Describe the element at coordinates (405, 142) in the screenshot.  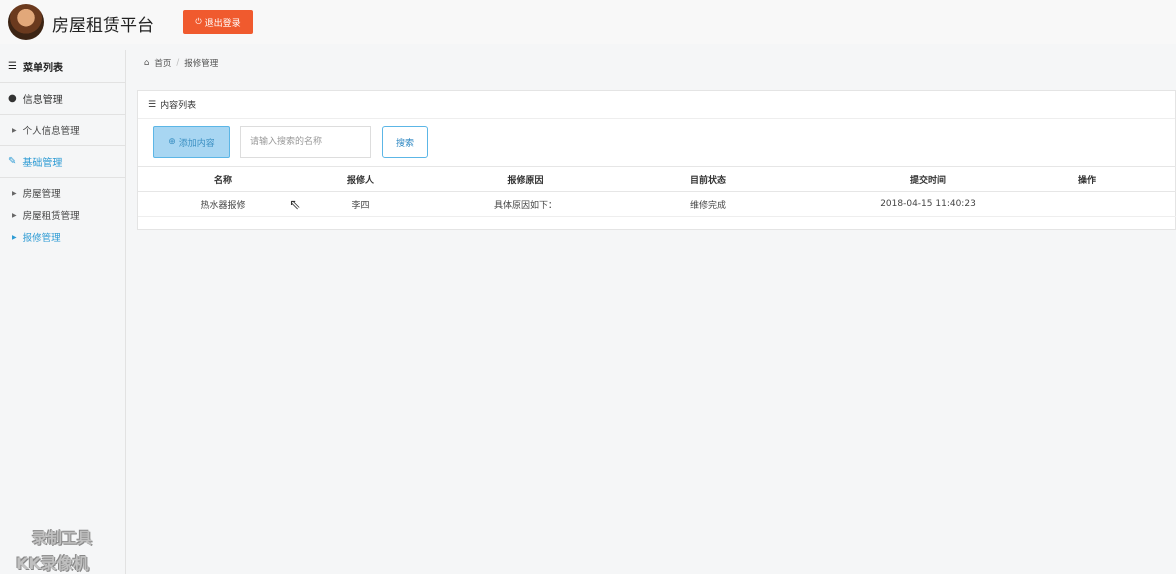
I see `search-button: 搜索` at that location.